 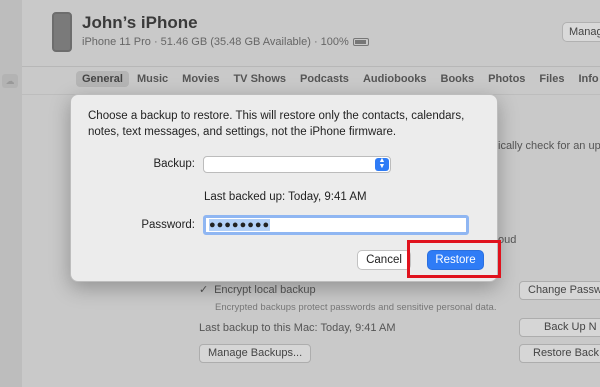 What do you see at coordinates (259, 79) in the screenshot?
I see `tab-tv-shows: TV Shows` at bounding box center [259, 79].